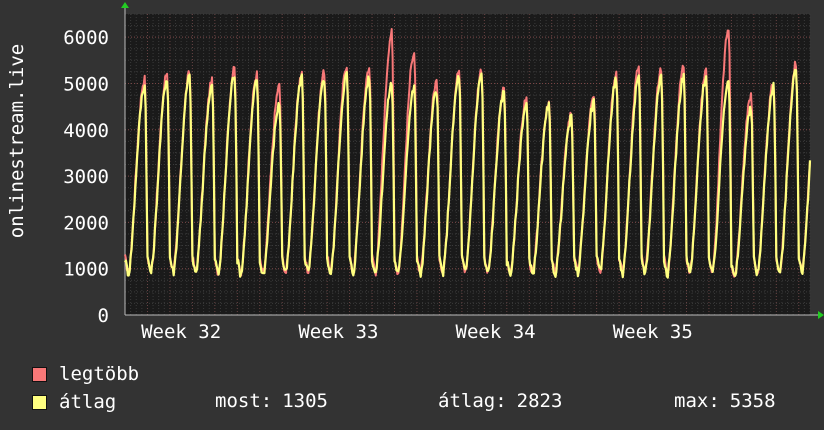 The image size is (824, 430). Describe the element at coordinates (338, 332) in the screenshot. I see `x-tick-label: Week 33` at that location.